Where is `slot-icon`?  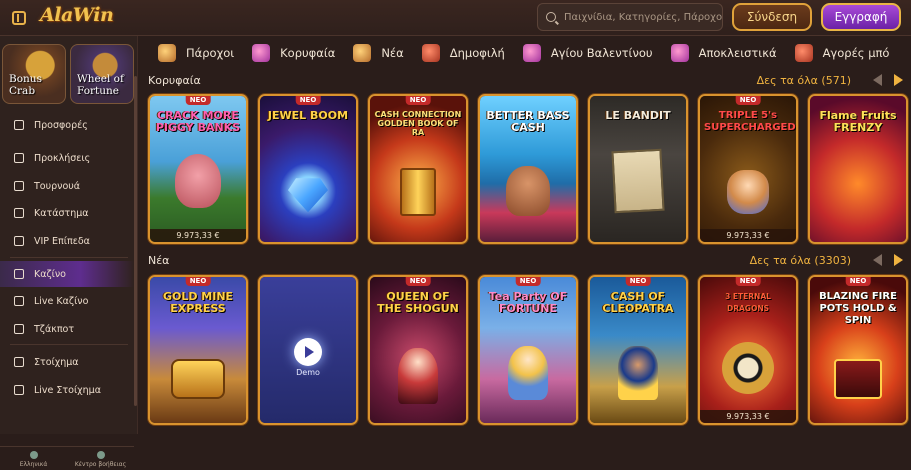 slot-icon is located at coordinates (19, 274).